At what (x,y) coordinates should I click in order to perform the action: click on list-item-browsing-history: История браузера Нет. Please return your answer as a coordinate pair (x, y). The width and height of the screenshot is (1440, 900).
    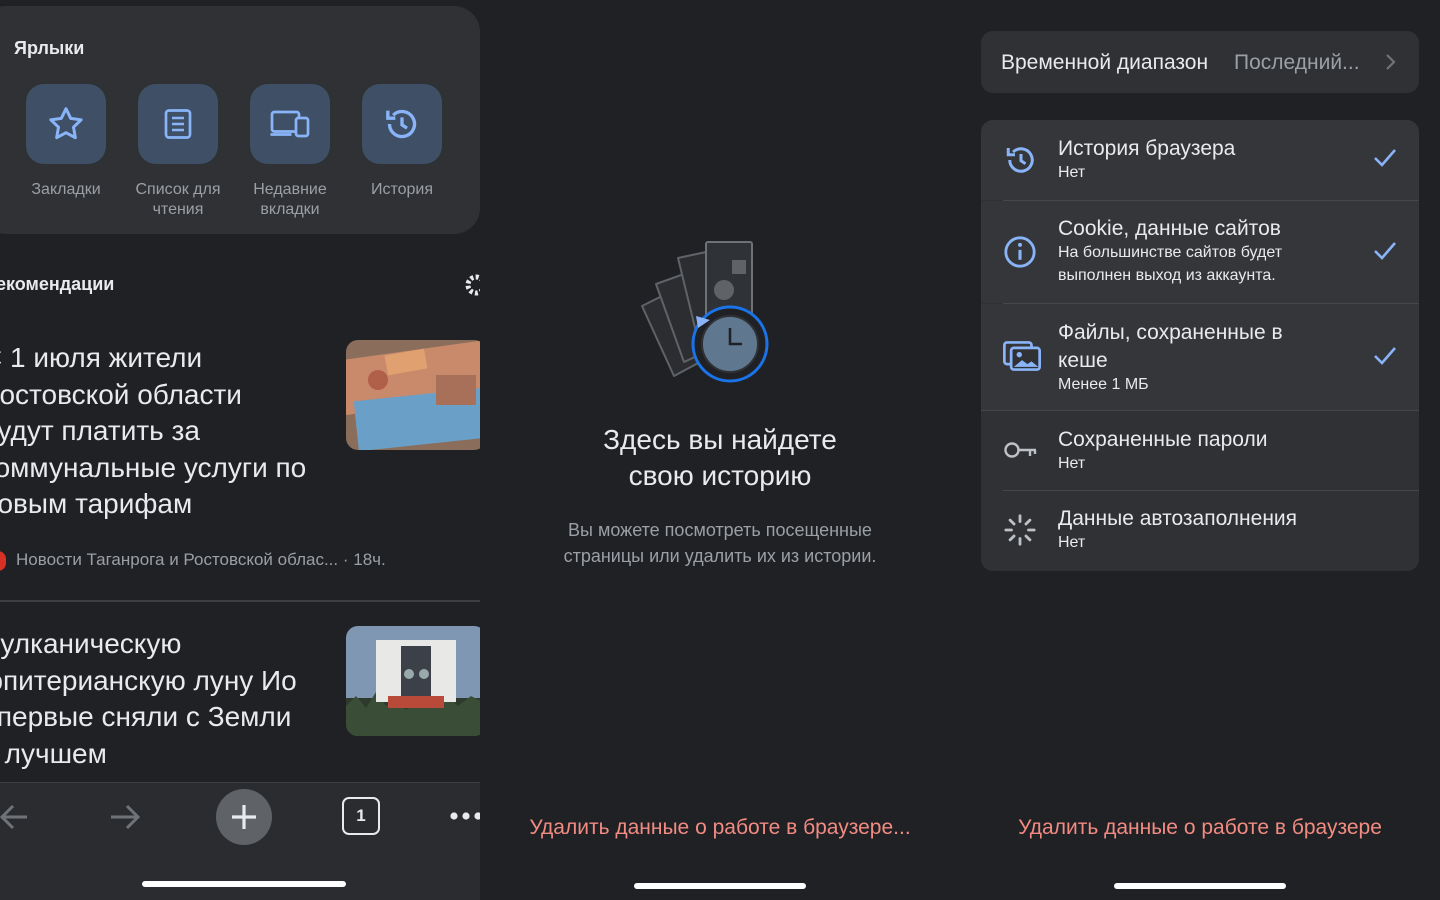
    Looking at the image, I should click on (1200, 160).